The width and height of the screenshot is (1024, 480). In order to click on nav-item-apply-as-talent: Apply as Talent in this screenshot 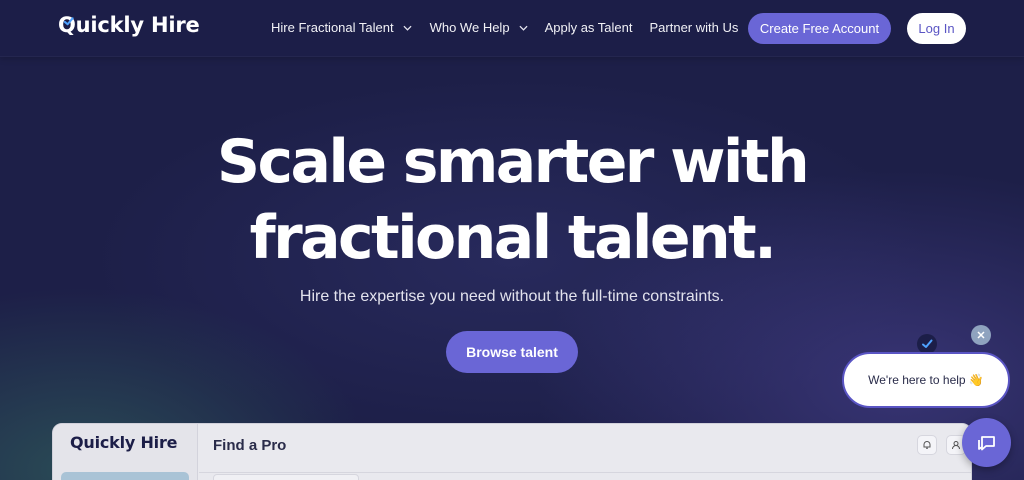, I will do `click(589, 27)`.